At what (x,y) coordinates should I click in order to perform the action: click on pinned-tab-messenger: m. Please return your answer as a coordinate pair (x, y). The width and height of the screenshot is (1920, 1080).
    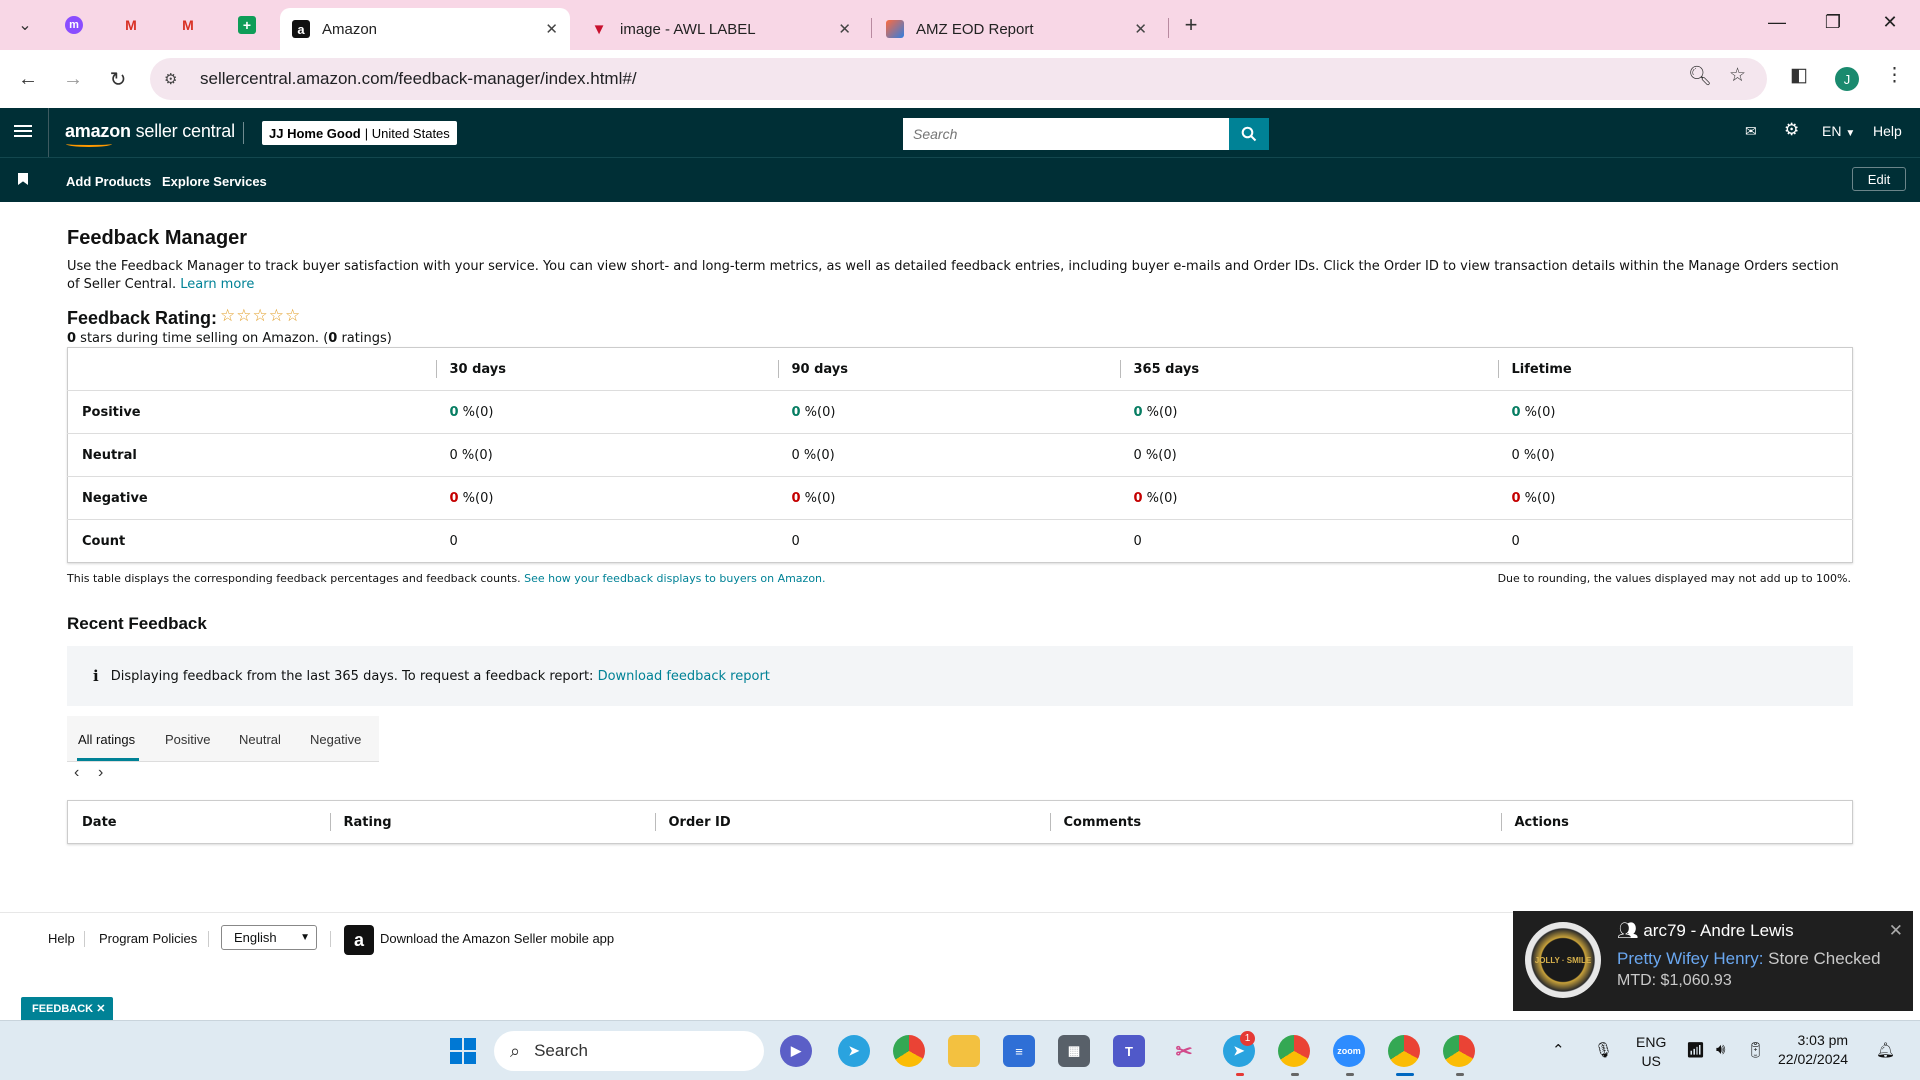
    Looking at the image, I should click on (74, 25).